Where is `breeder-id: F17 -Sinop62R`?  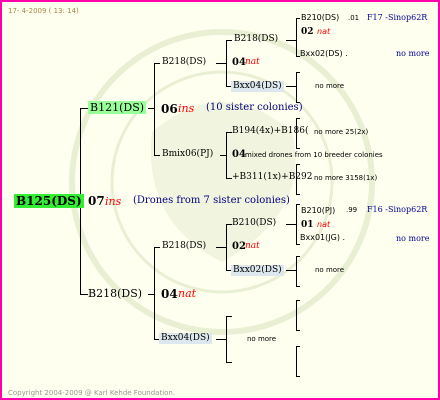 breeder-id: F17 -Sinop62R is located at coordinates (397, 17).